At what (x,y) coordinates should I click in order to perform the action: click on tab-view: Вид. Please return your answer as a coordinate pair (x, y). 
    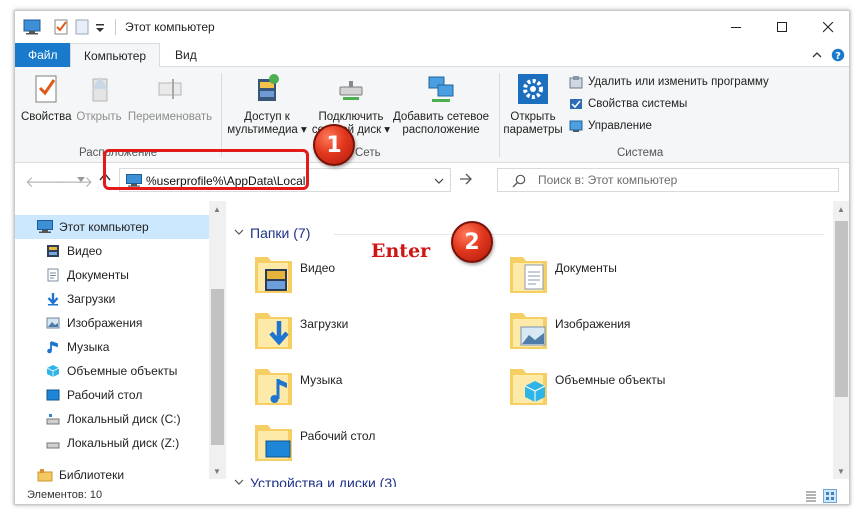
    Looking at the image, I should click on (186, 55).